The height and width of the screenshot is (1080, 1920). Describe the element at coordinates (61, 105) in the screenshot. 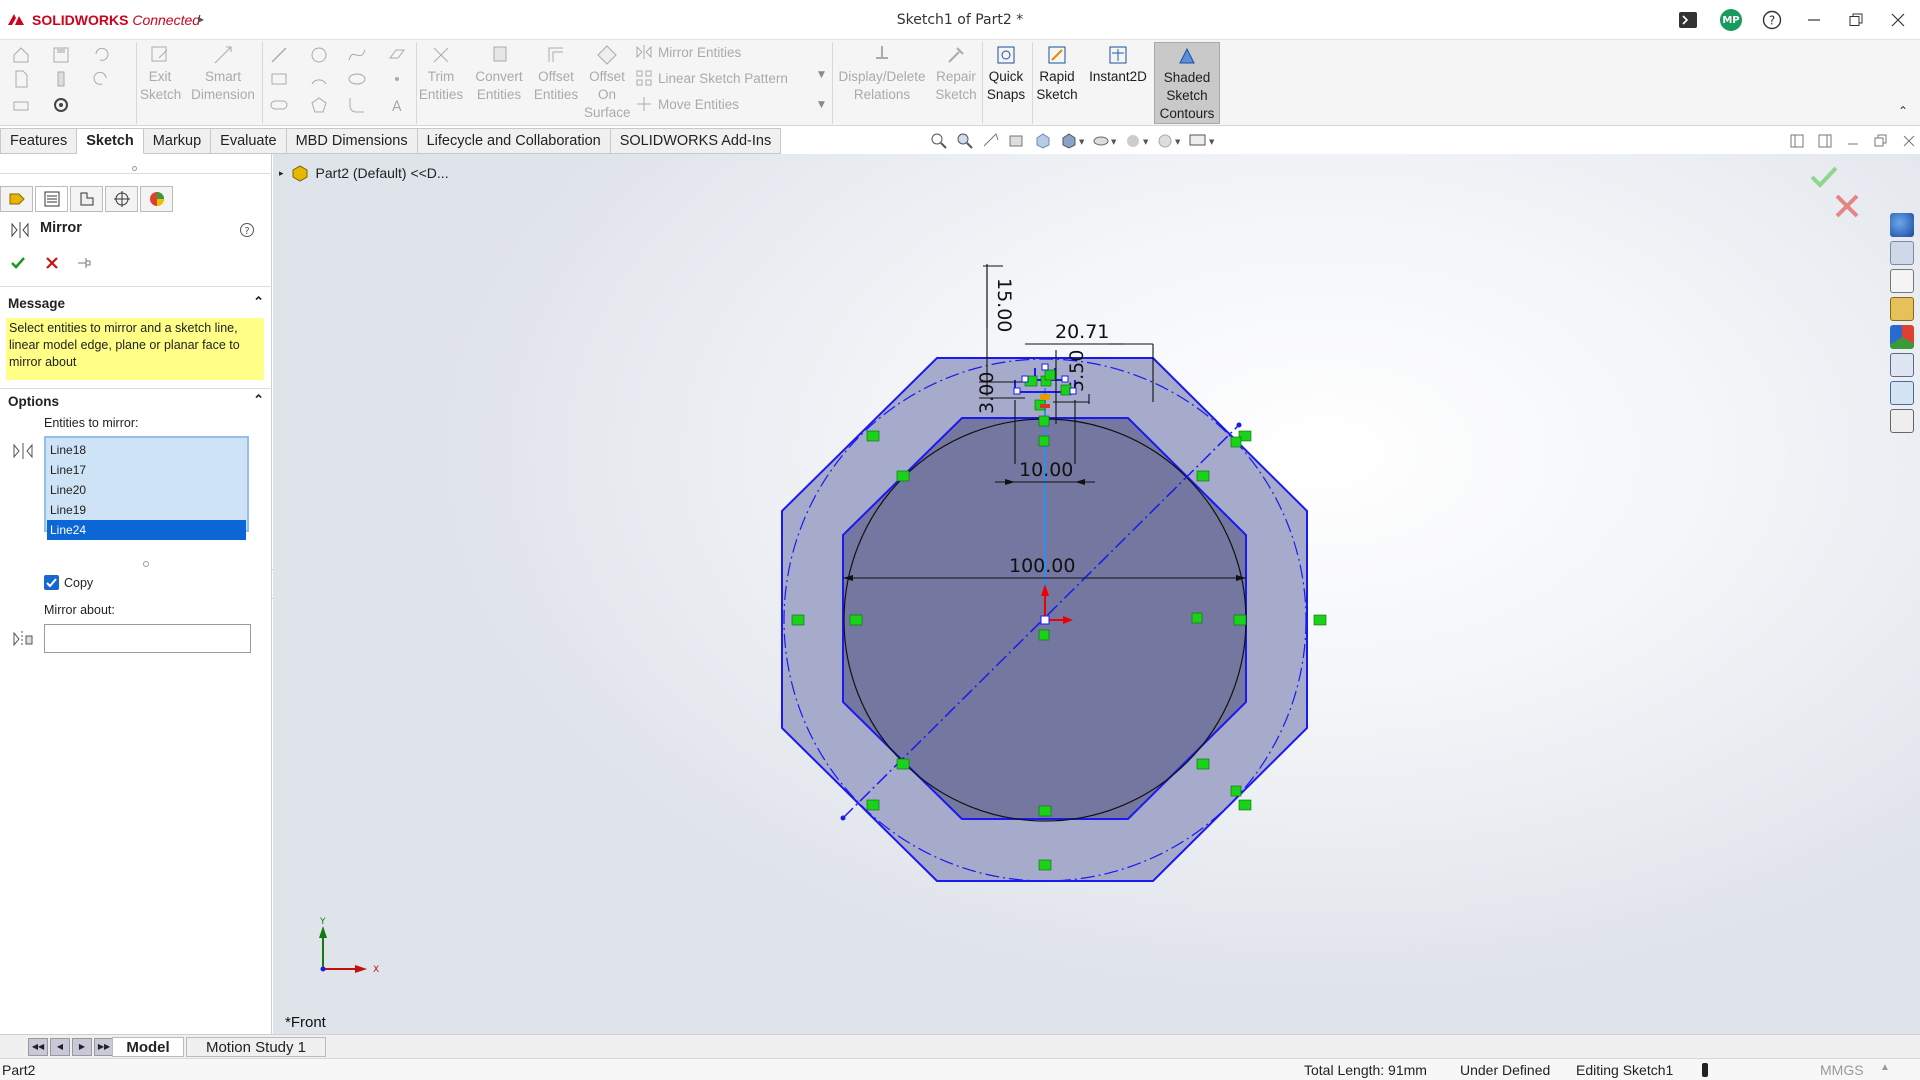

I see `options-gear-icon` at that location.